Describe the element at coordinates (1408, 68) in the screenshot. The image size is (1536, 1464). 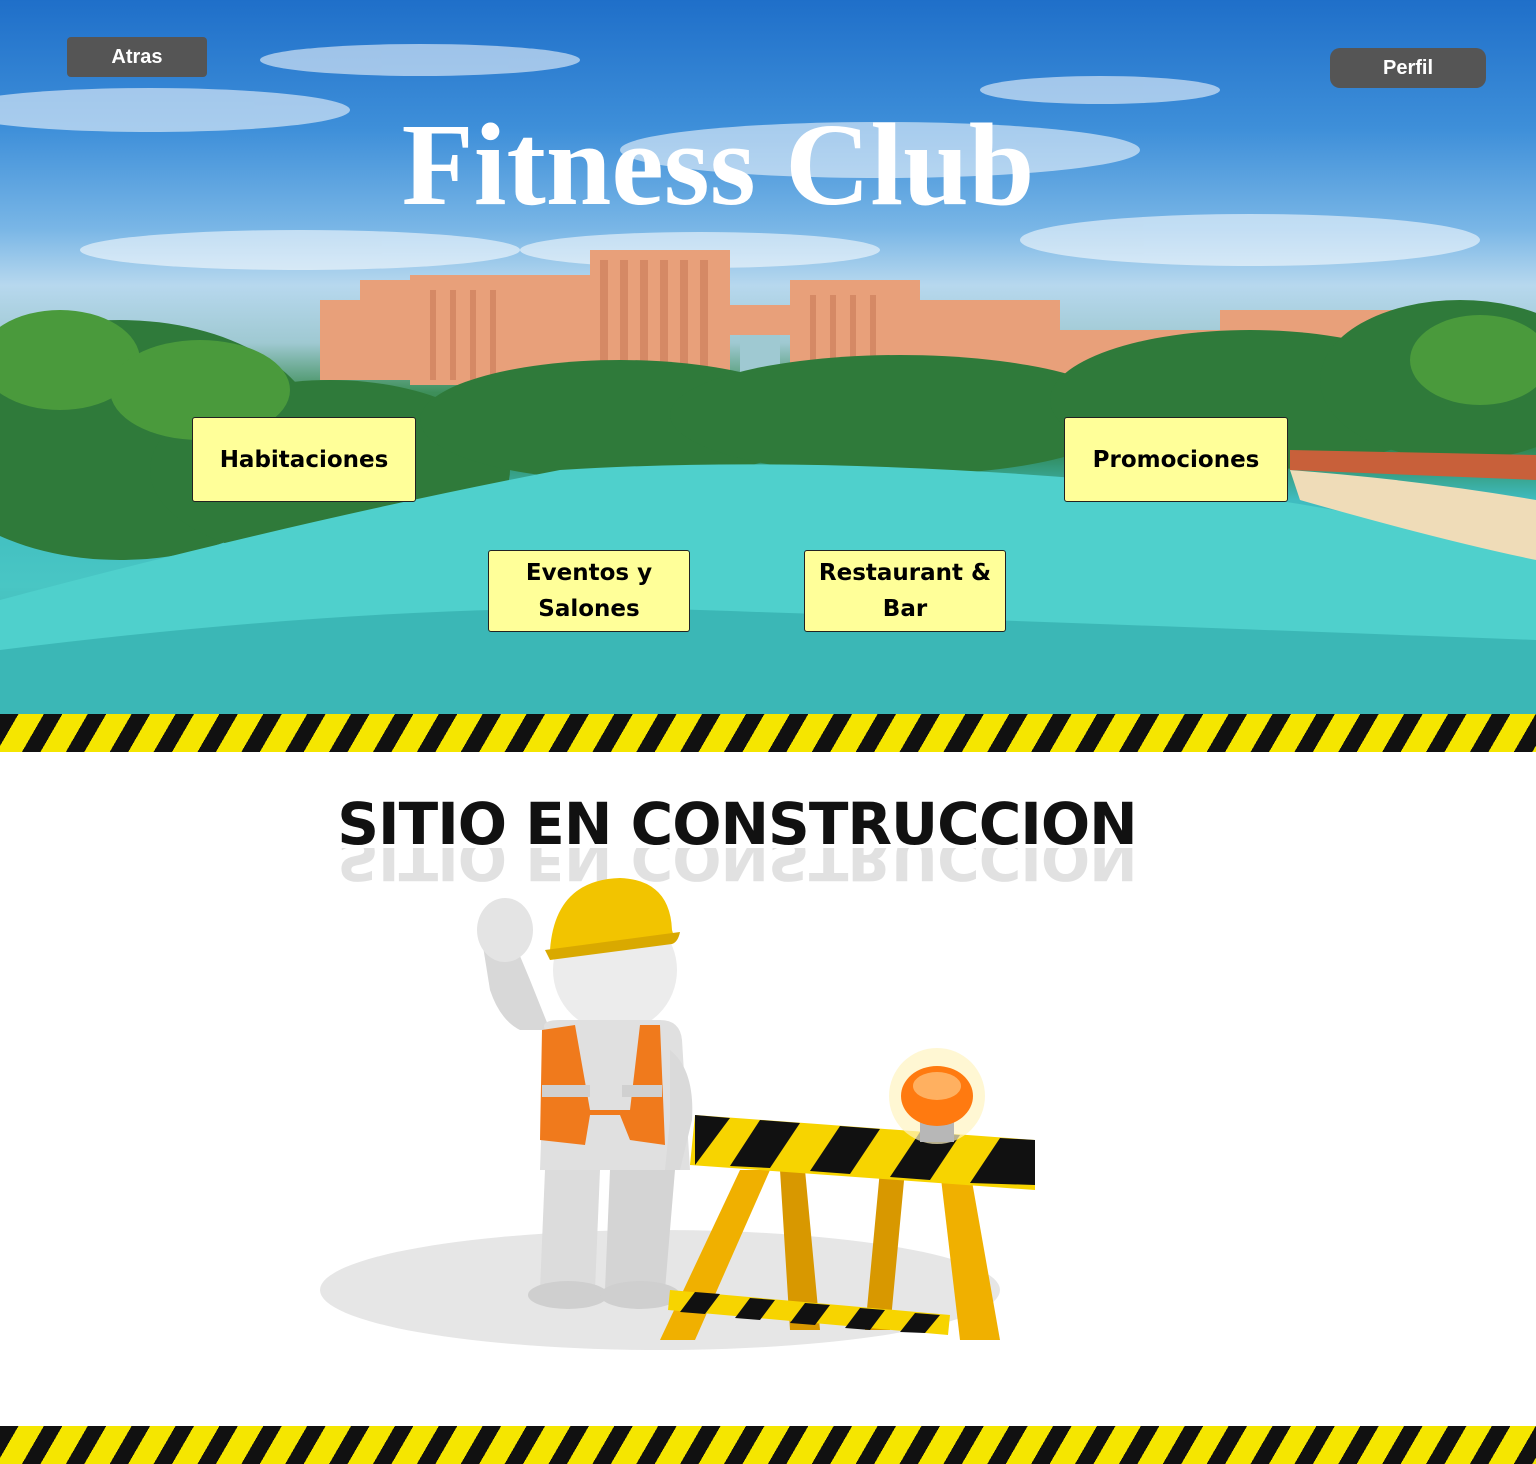
I see `profile-button: Perfil` at that location.